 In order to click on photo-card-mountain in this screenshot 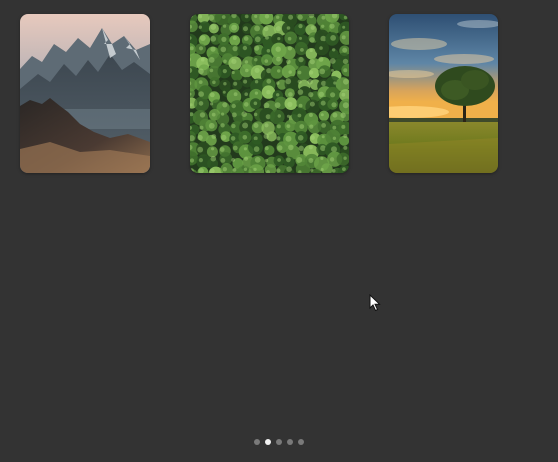, I will do `click(85, 93)`.